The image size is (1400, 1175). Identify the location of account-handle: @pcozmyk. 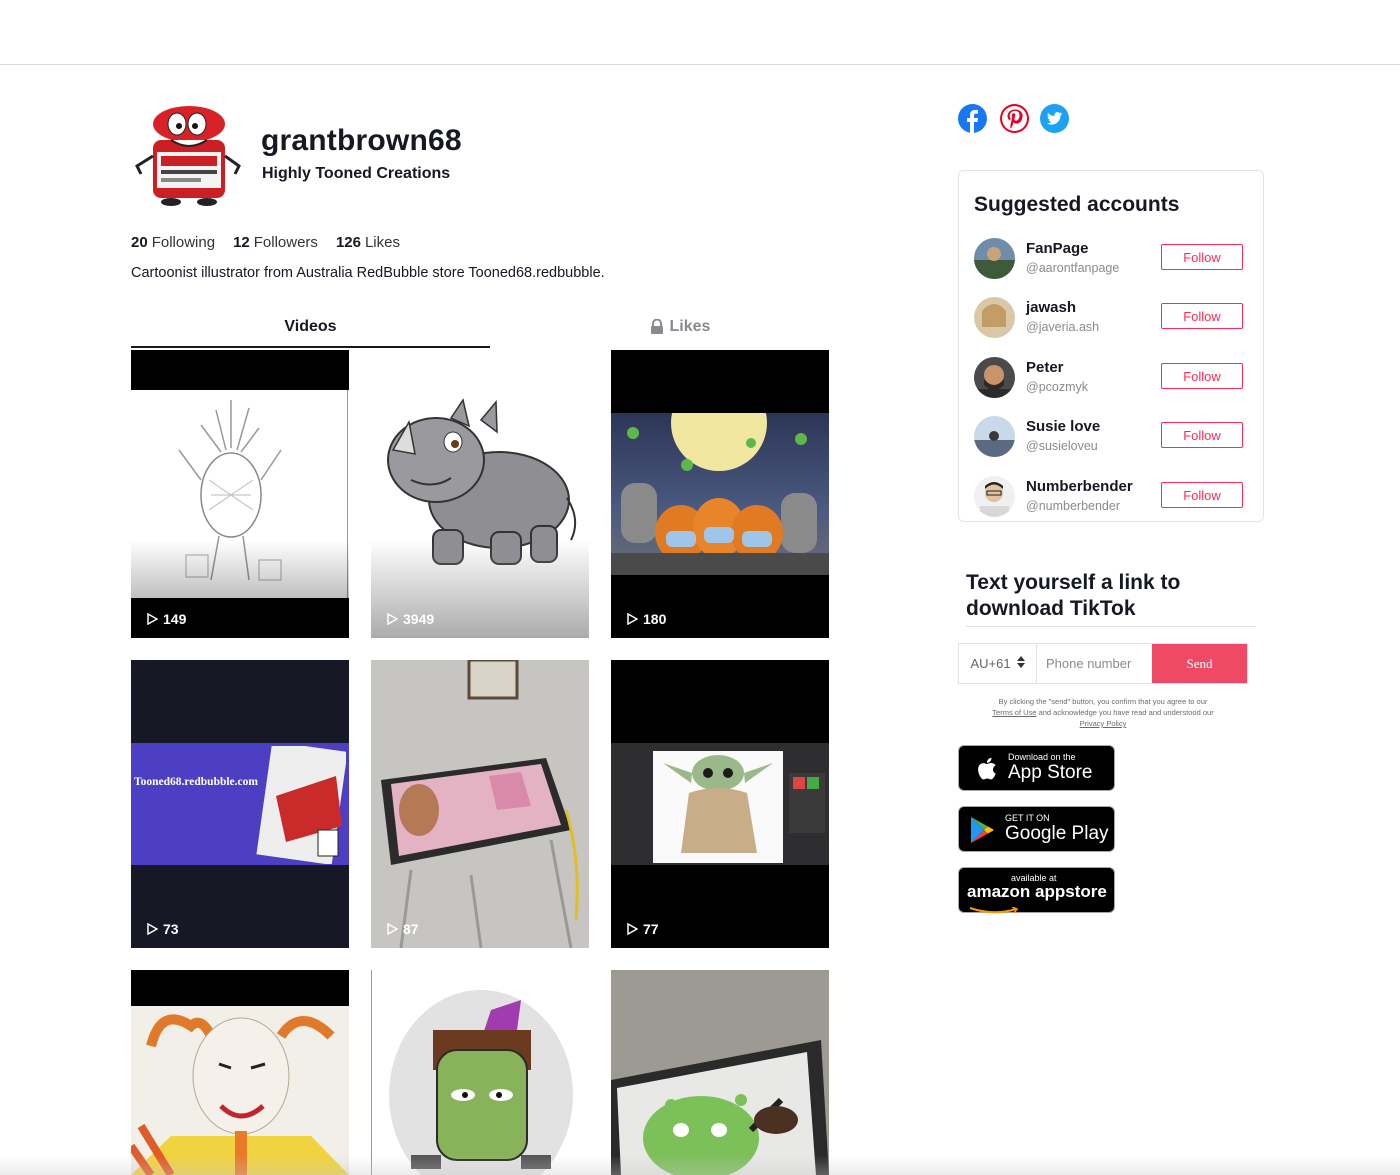
(1057, 387).